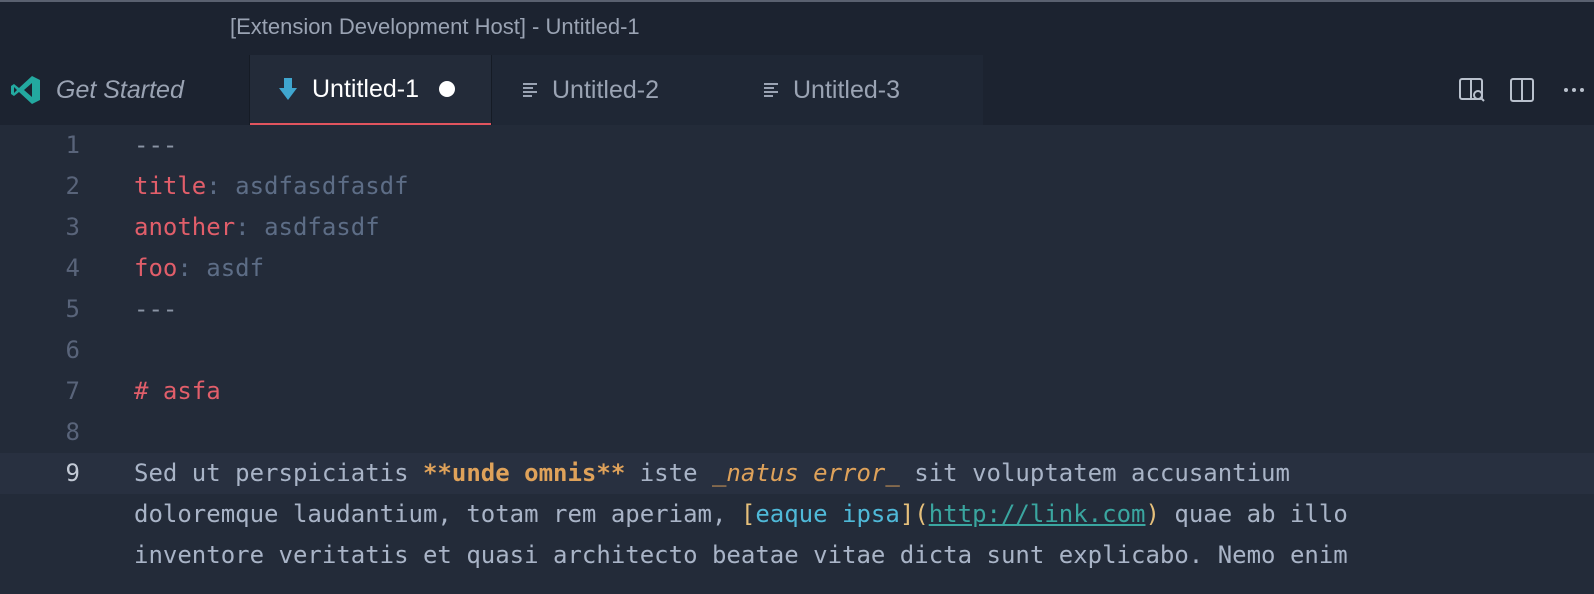 Image resolution: width=1594 pixels, height=594 pixels. I want to click on open-preview-icon, so click(1472, 90).